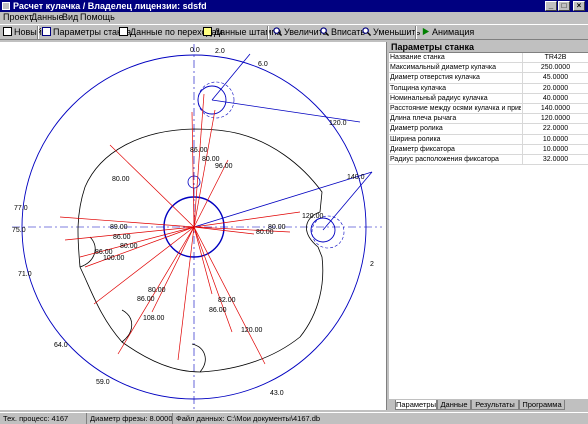  Describe the element at coordinates (416, 405) in the screenshot. I see `tab-parameters: Параметры` at that location.